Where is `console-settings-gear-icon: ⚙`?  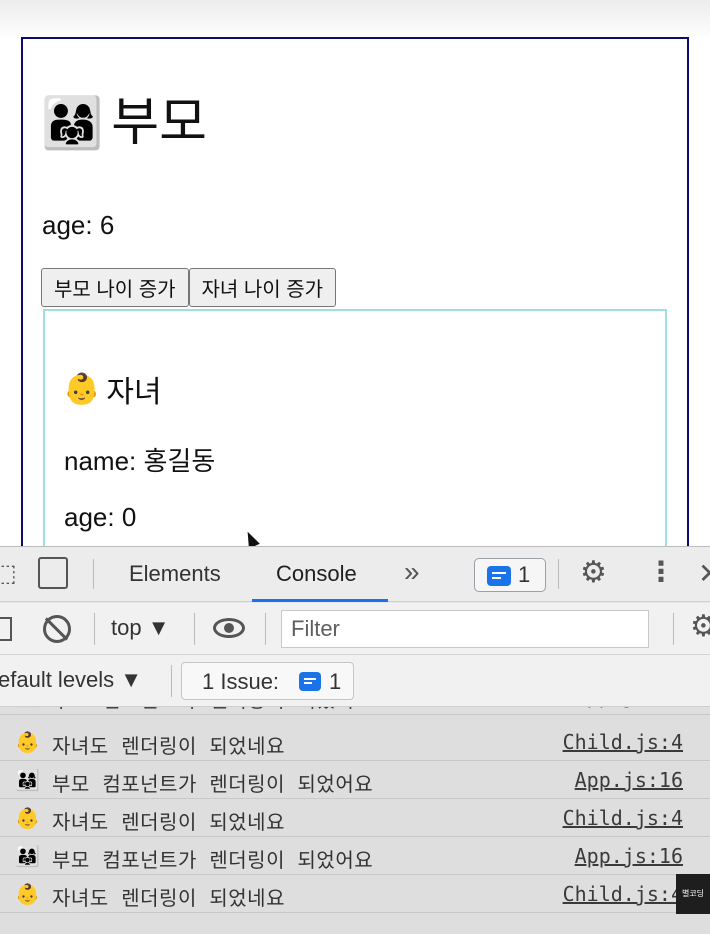 console-settings-gear-icon: ⚙ is located at coordinates (700, 626).